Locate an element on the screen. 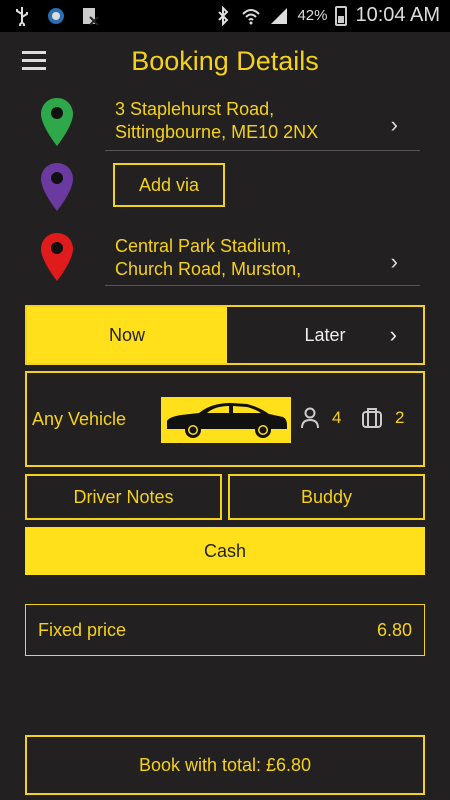  now-option: Now is located at coordinates (127, 335).